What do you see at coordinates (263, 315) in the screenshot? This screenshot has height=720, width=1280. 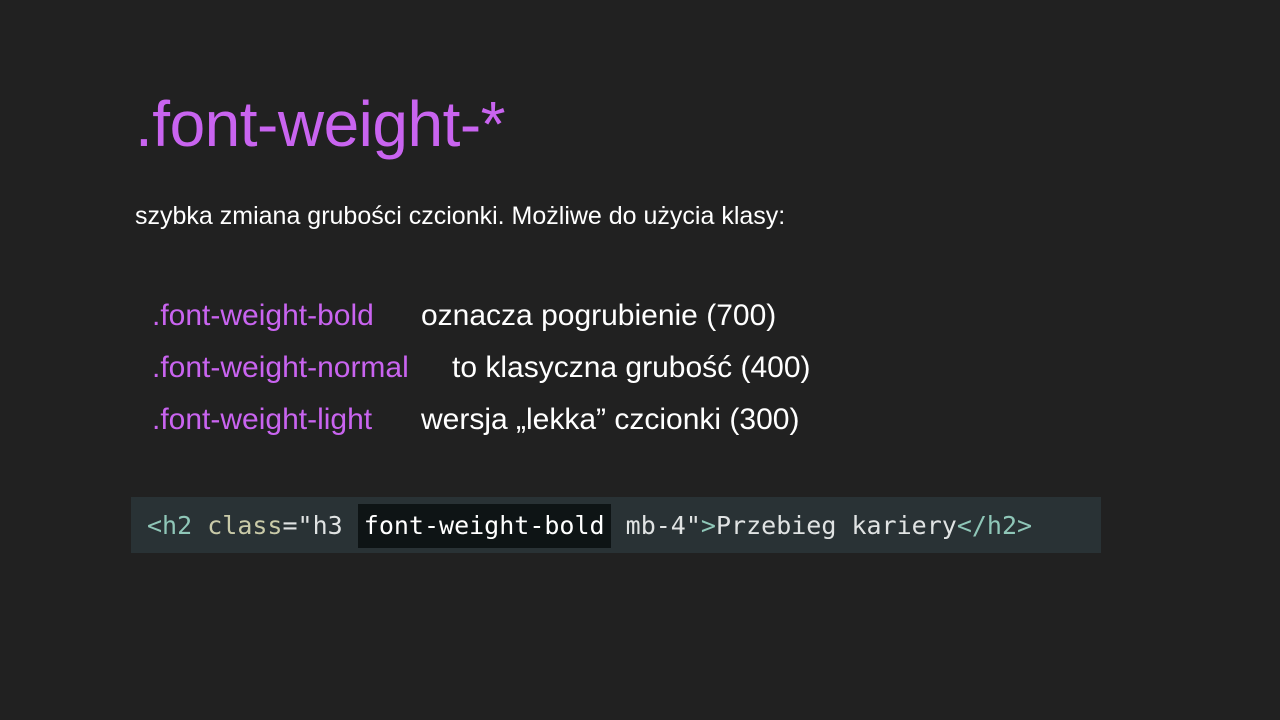 I see `class-name-bold: .font-weight-bold` at bounding box center [263, 315].